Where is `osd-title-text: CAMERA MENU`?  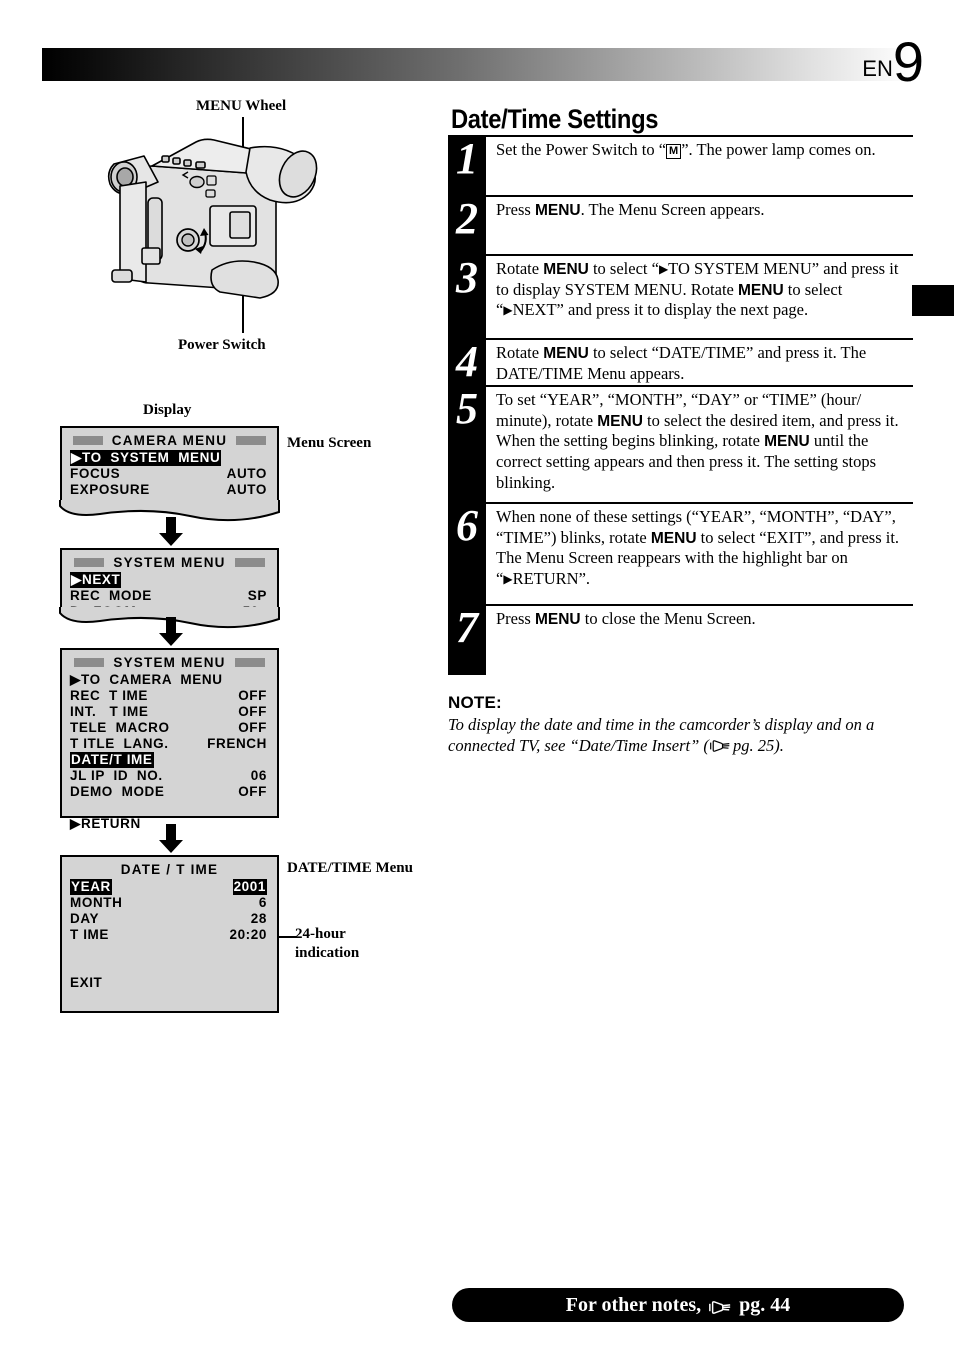
osd-title-text: CAMERA MENU is located at coordinates (169, 440).